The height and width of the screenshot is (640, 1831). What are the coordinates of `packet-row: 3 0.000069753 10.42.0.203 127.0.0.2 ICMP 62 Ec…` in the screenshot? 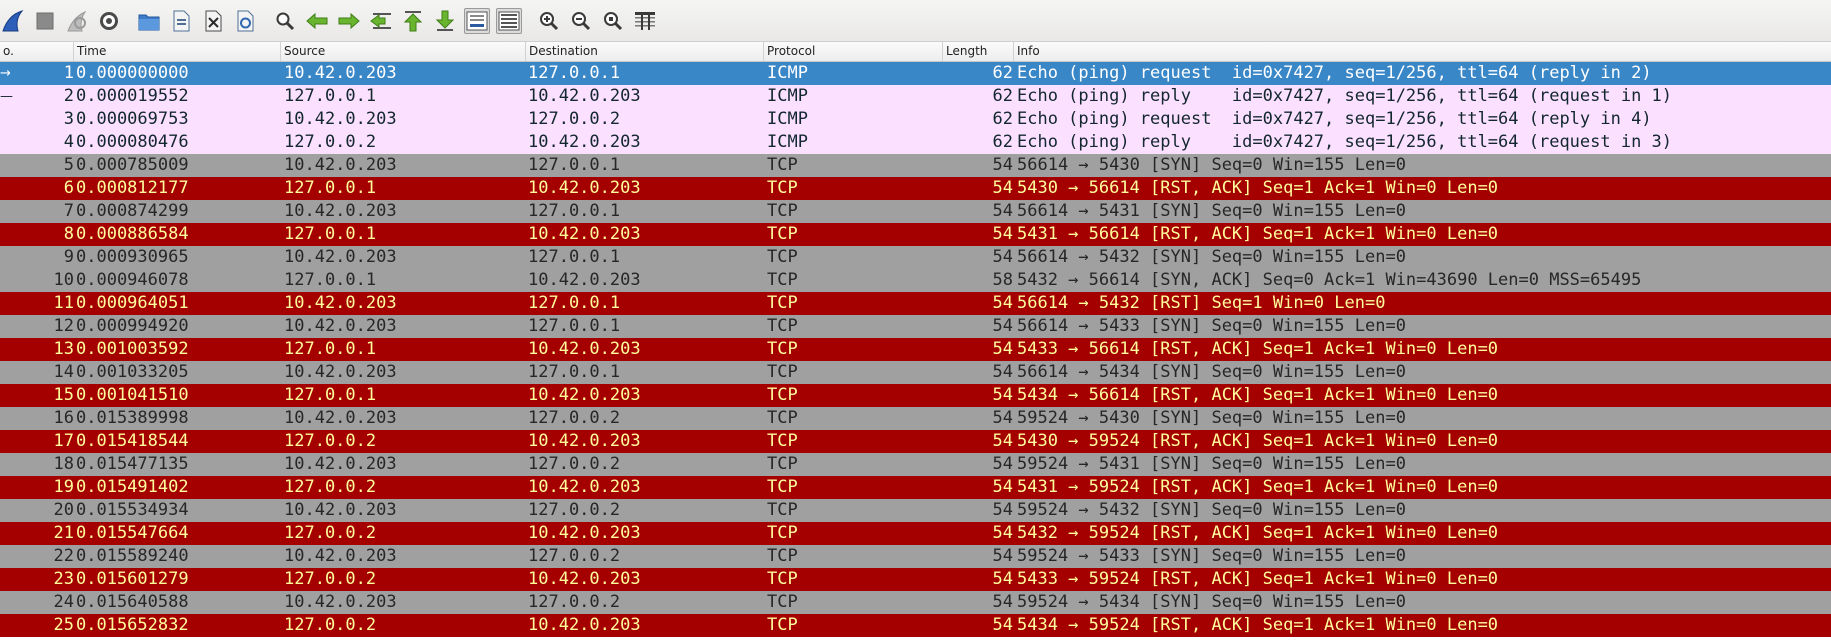 It's located at (915, 119).